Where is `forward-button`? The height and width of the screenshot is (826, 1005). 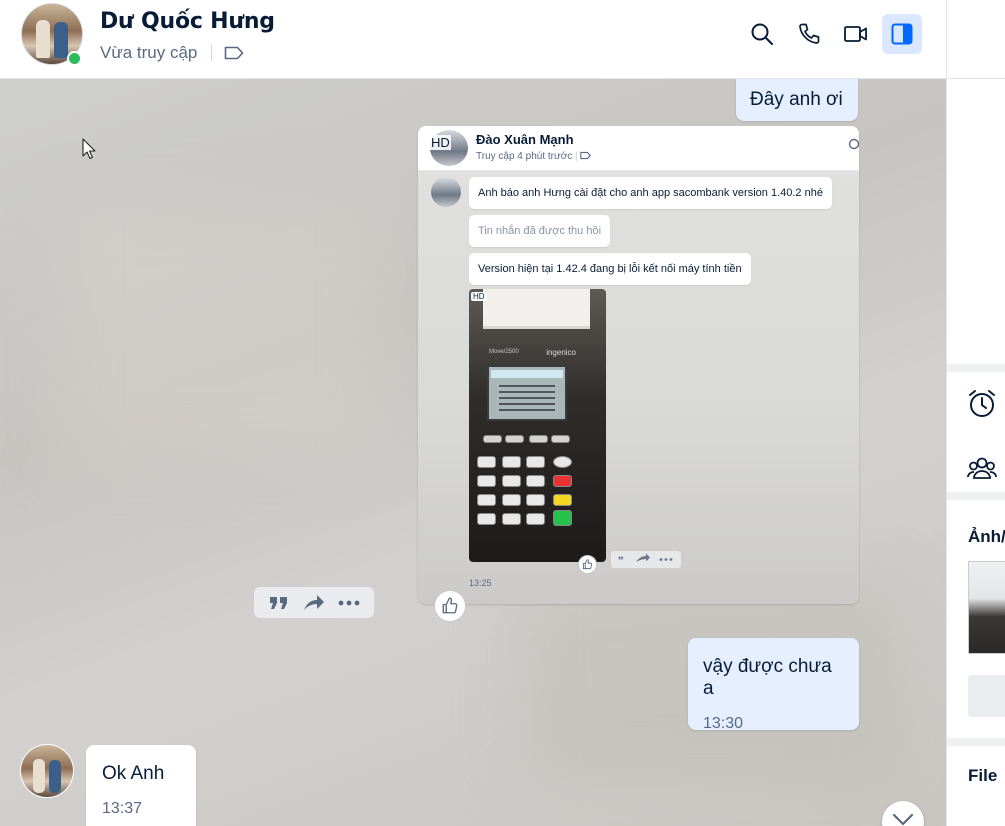 forward-button is located at coordinates (314, 603).